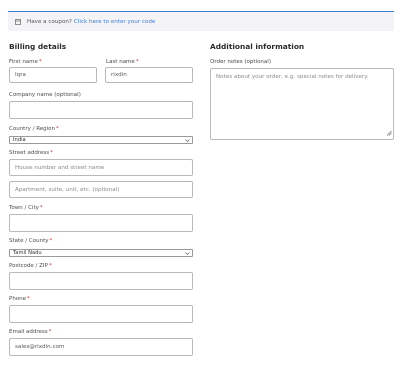 Image resolution: width=403 pixels, height=366 pixels. Describe the element at coordinates (49, 21) in the screenshot. I see `coupon-text: Have a coupon?` at that location.